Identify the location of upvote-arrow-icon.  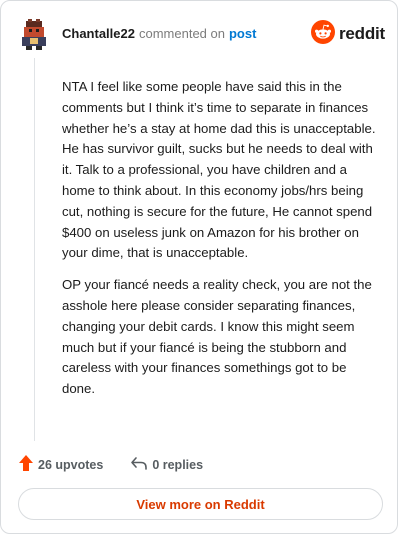
(28, 464).